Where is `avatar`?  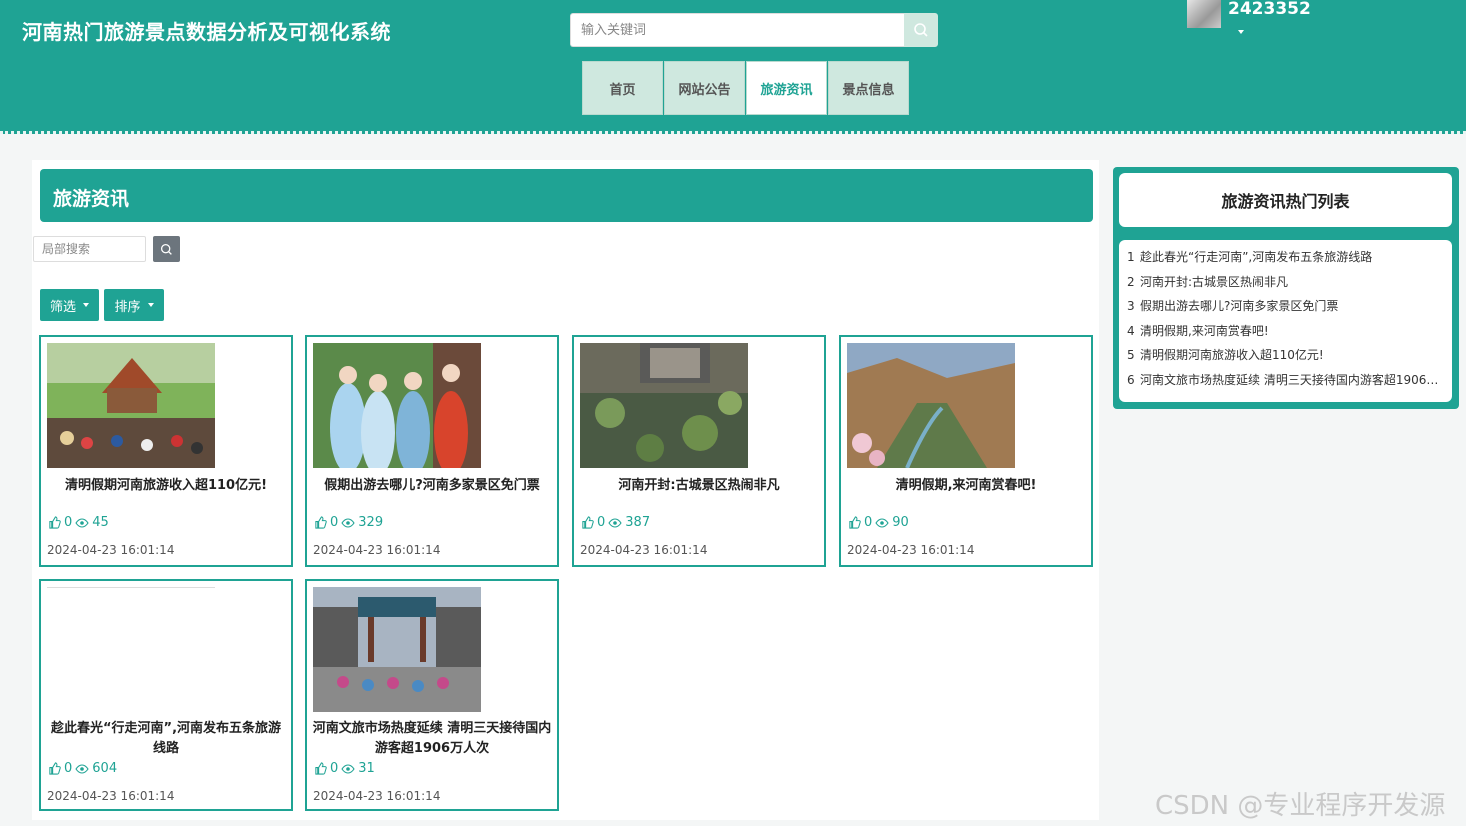
avatar is located at coordinates (1204, 14).